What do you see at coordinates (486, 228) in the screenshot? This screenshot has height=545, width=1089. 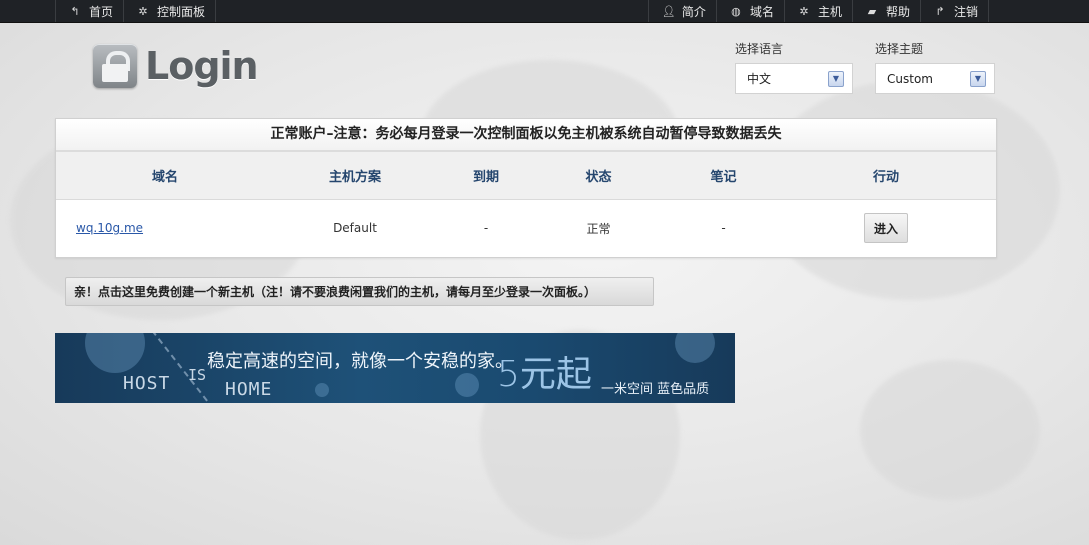 I see `expiry-value: -` at bounding box center [486, 228].